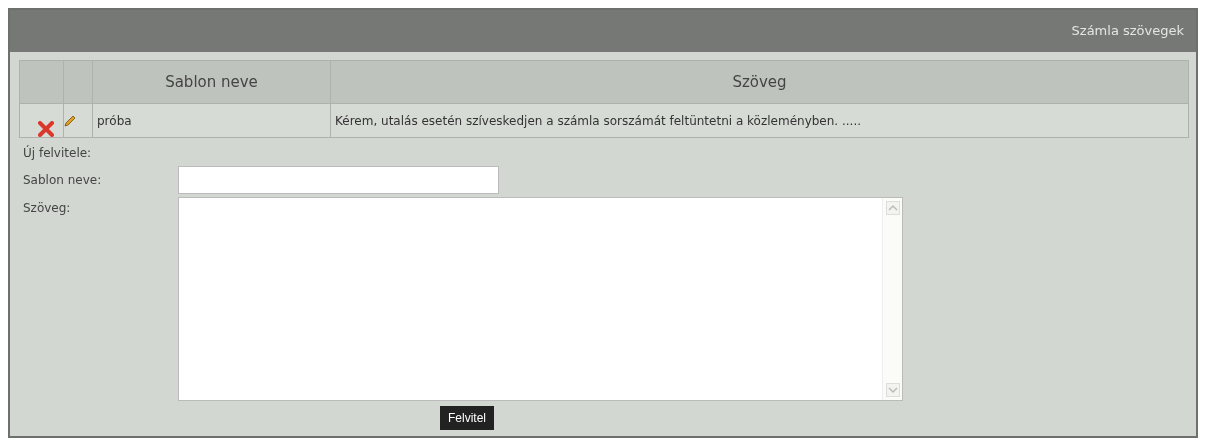 The height and width of the screenshot is (446, 1206). What do you see at coordinates (1127, 31) in the screenshot?
I see `panel-title: Számla szövegek` at bounding box center [1127, 31].